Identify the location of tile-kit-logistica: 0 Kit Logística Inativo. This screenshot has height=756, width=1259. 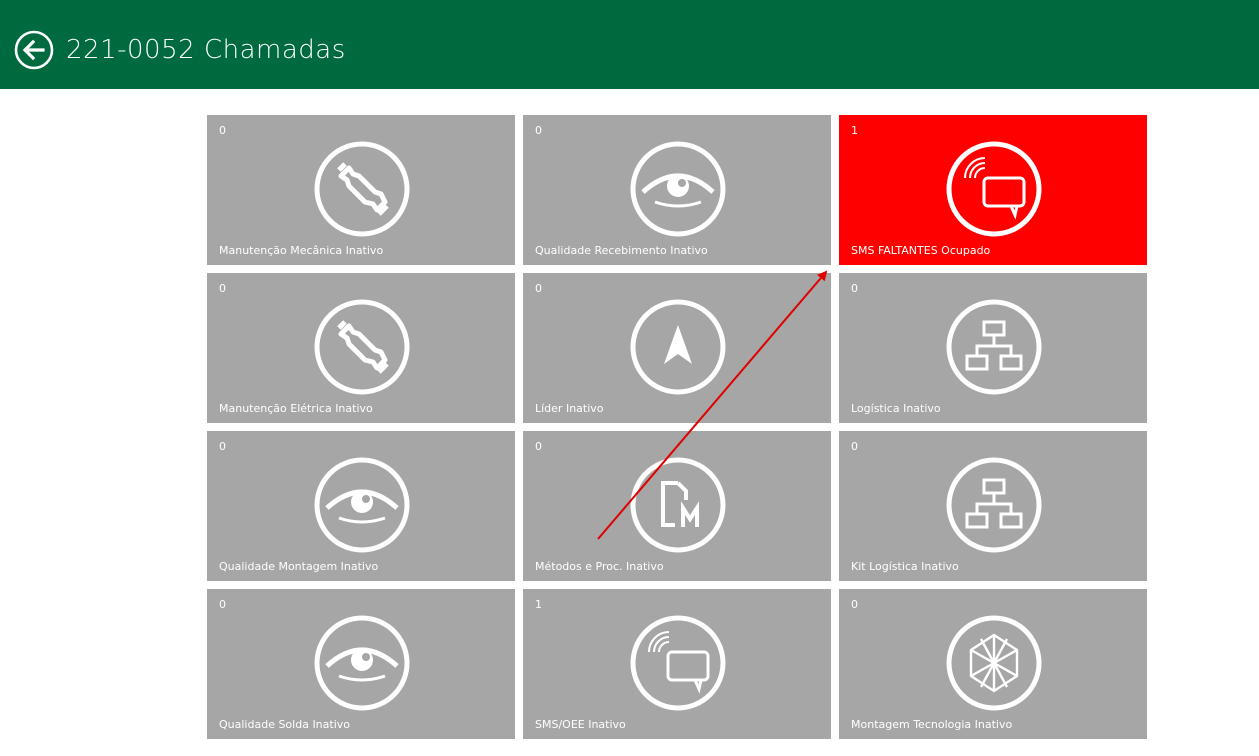
(993, 506).